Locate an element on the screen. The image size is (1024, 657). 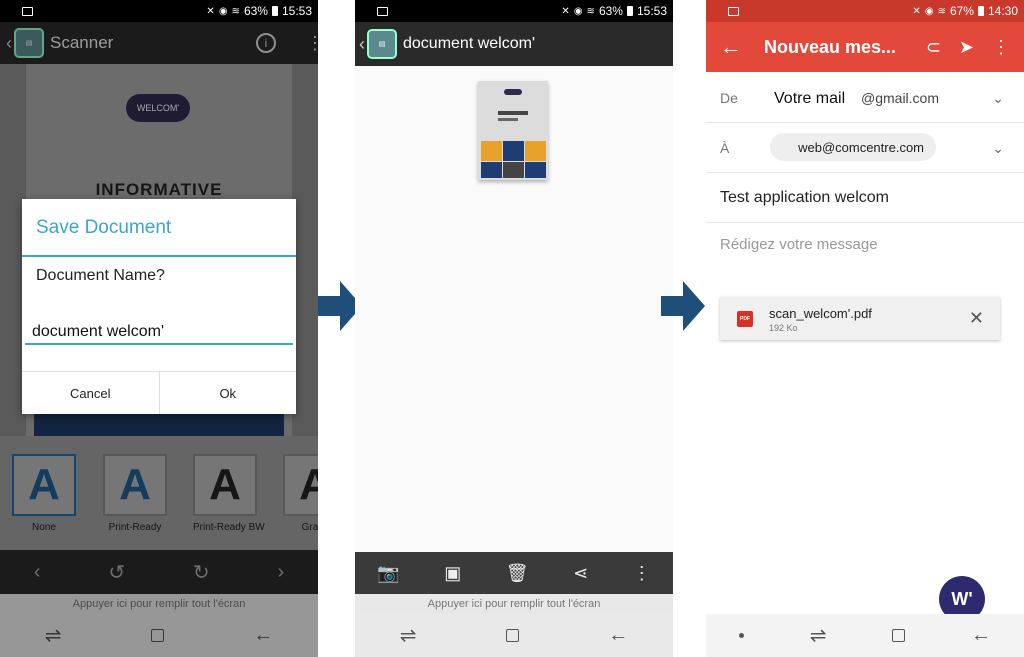
back-arrow-icon: ← is located at coordinates (731, 47).